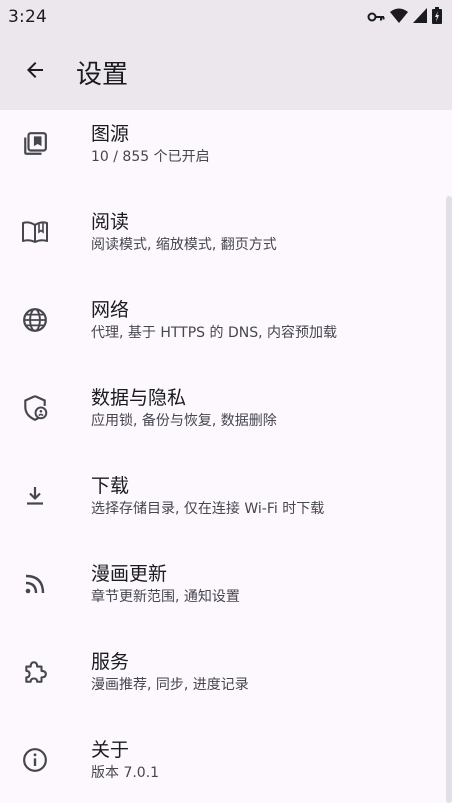 The height and width of the screenshot is (803, 452). What do you see at coordinates (208, 508) in the screenshot?
I see `settings-item-summary: 选择存储目录, 仅在连接 Wi-Fi 时下载` at bounding box center [208, 508].